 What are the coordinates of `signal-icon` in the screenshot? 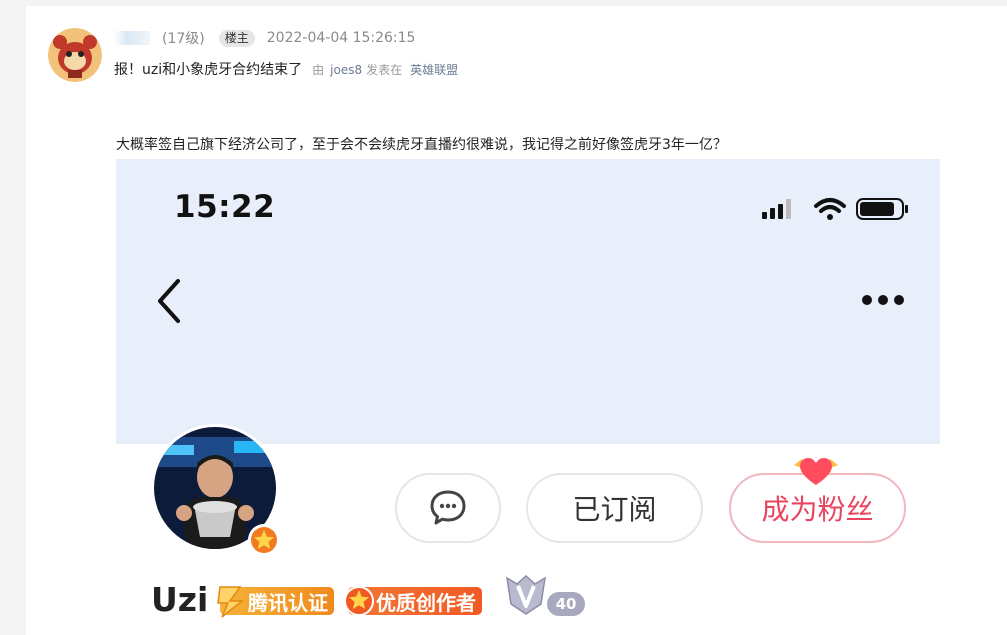 It's located at (776, 209).